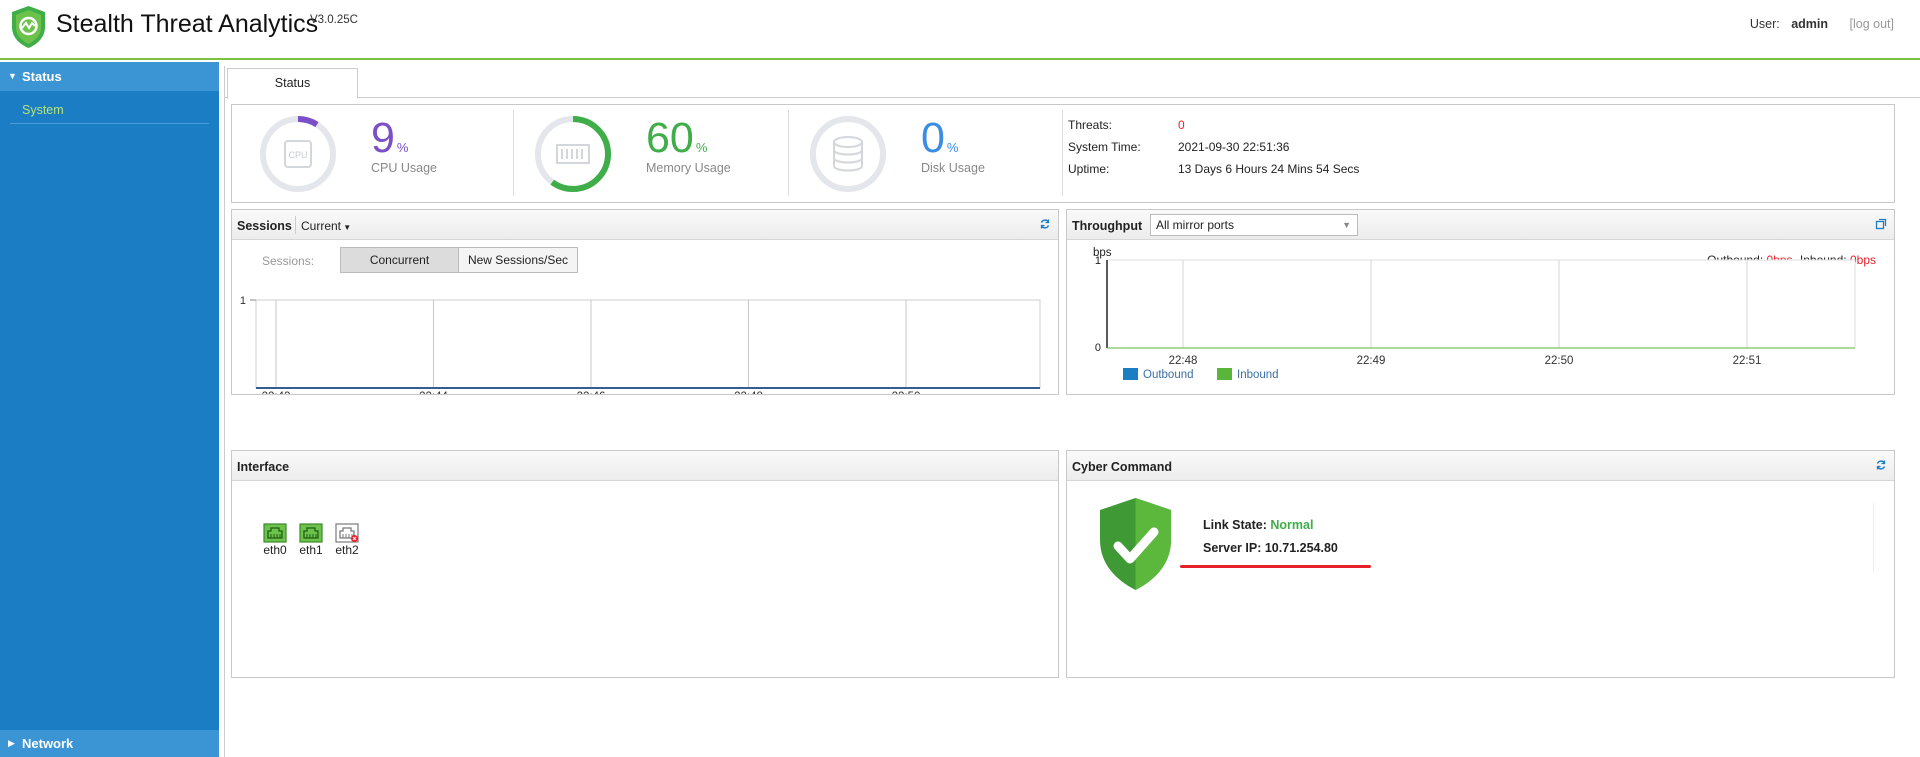 Image resolution: width=1920 pixels, height=757 pixels. What do you see at coordinates (1275, 566) in the screenshot?
I see `red-underline-annotation` at bounding box center [1275, 566].